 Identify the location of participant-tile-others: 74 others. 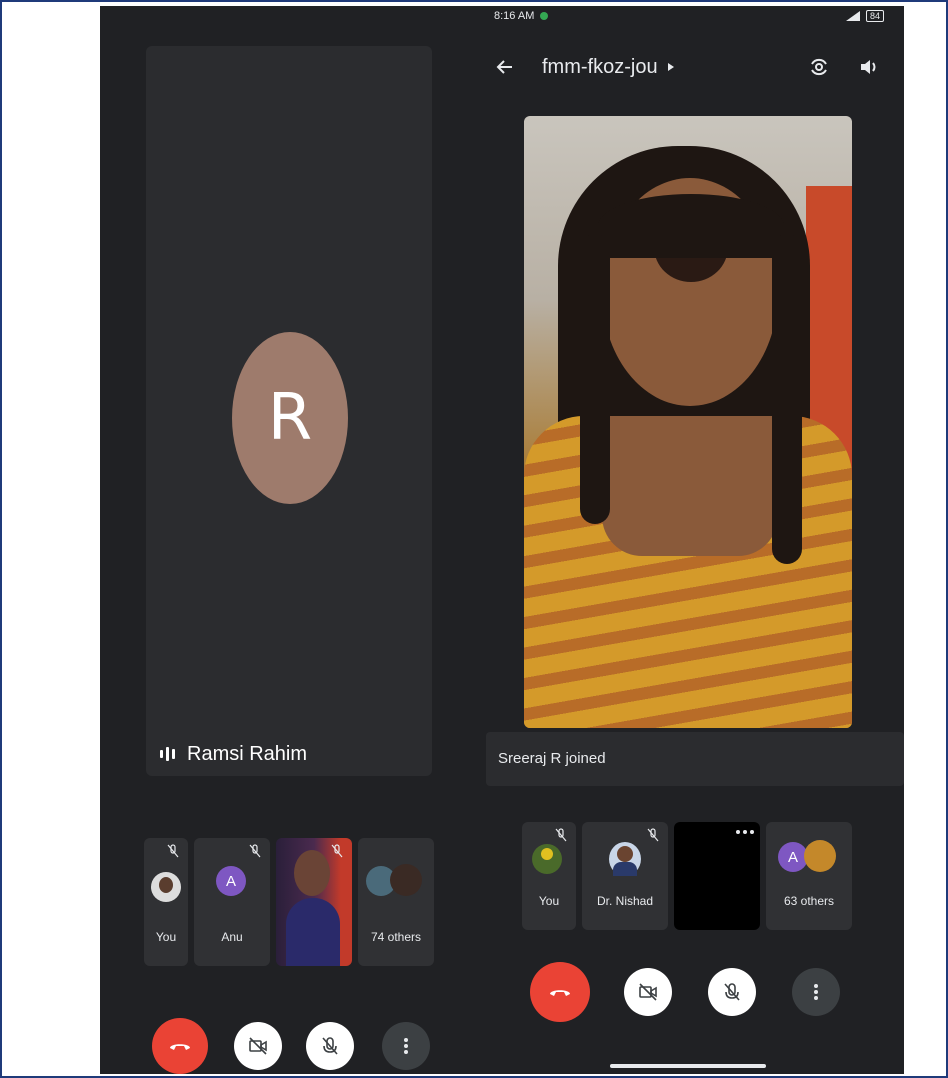
(396, 902).